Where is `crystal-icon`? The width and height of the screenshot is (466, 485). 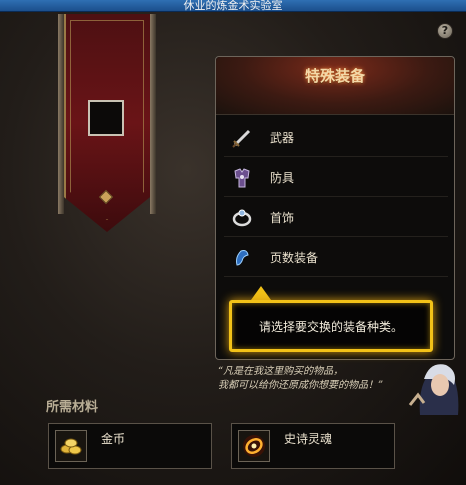 crystal-icon is located at coordinates (242, 258).